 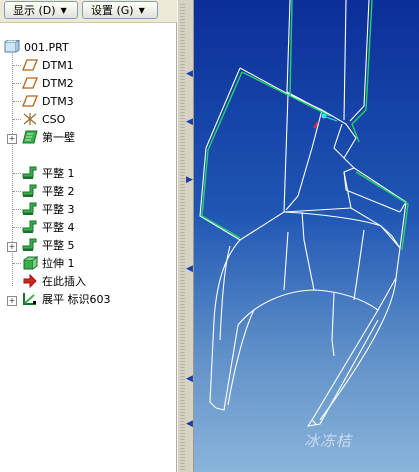 I want to click on tree-toolbar: 显示 (D) ▼ 设置 (G) ▼, so click(x=88, y=11).